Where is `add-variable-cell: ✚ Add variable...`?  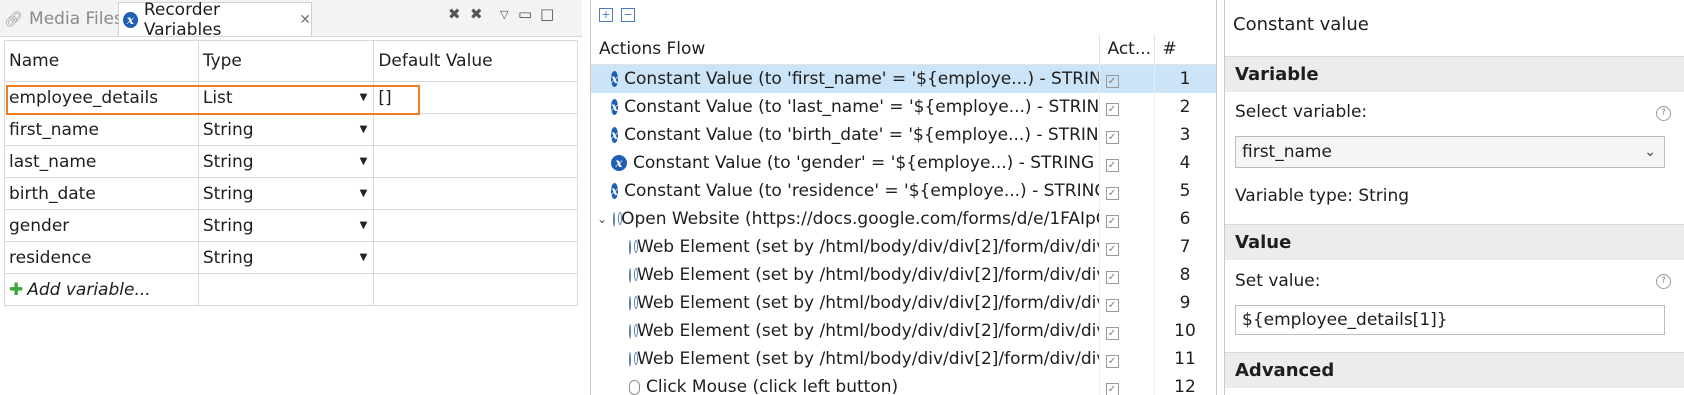 add-variable-cell: ✚ Add variable... is located at coordinates (101, 289).